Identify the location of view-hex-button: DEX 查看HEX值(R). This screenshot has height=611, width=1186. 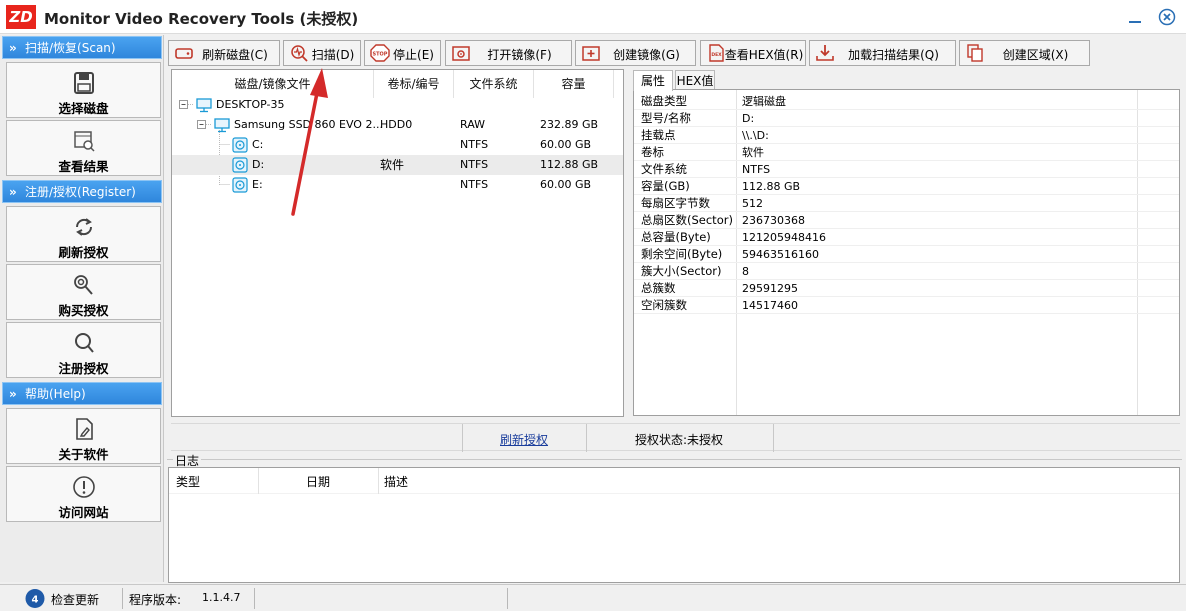
(753, 53).